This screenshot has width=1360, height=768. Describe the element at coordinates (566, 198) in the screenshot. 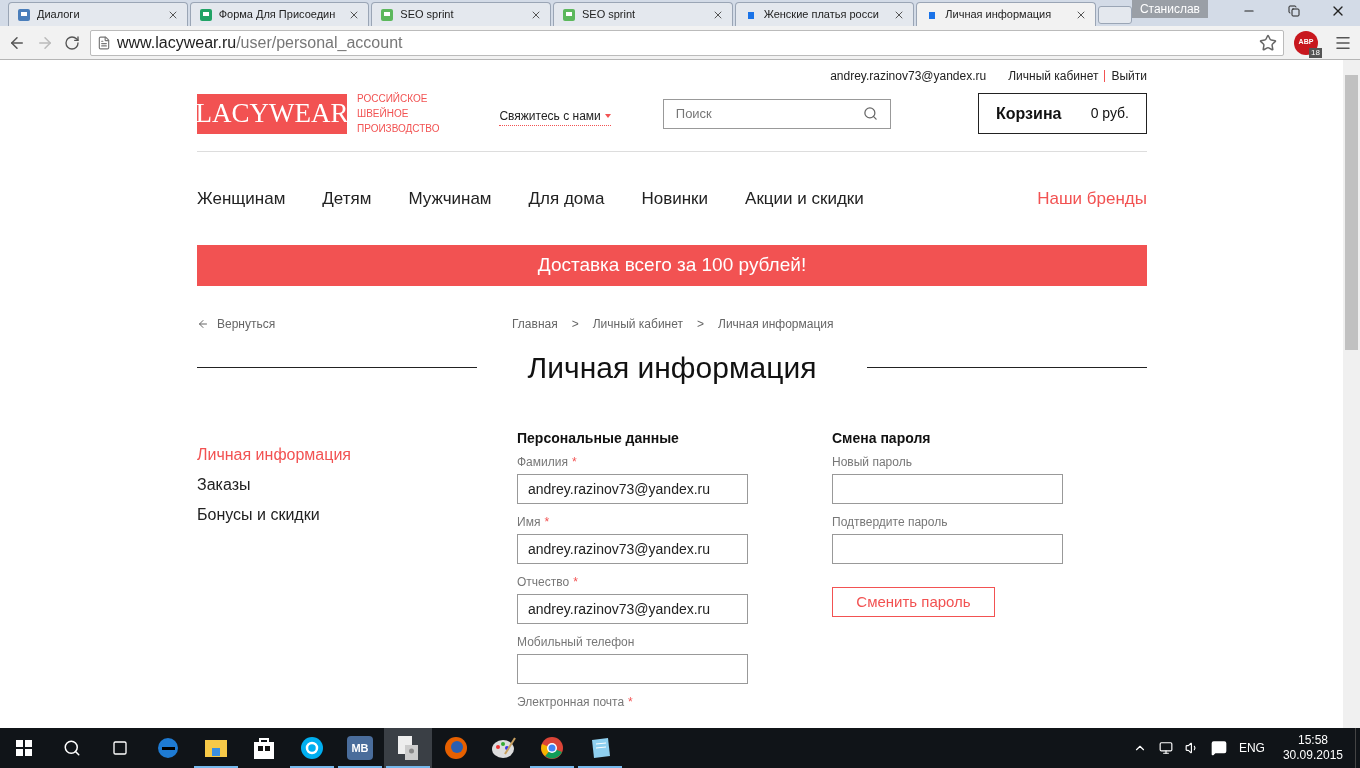

I see `nav-link: Для дома` at that location.